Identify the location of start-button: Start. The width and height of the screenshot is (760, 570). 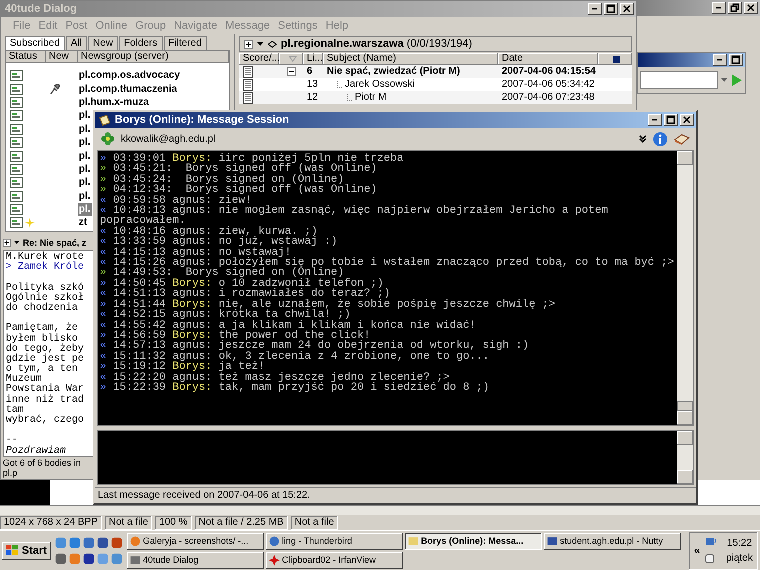
(27, 551).